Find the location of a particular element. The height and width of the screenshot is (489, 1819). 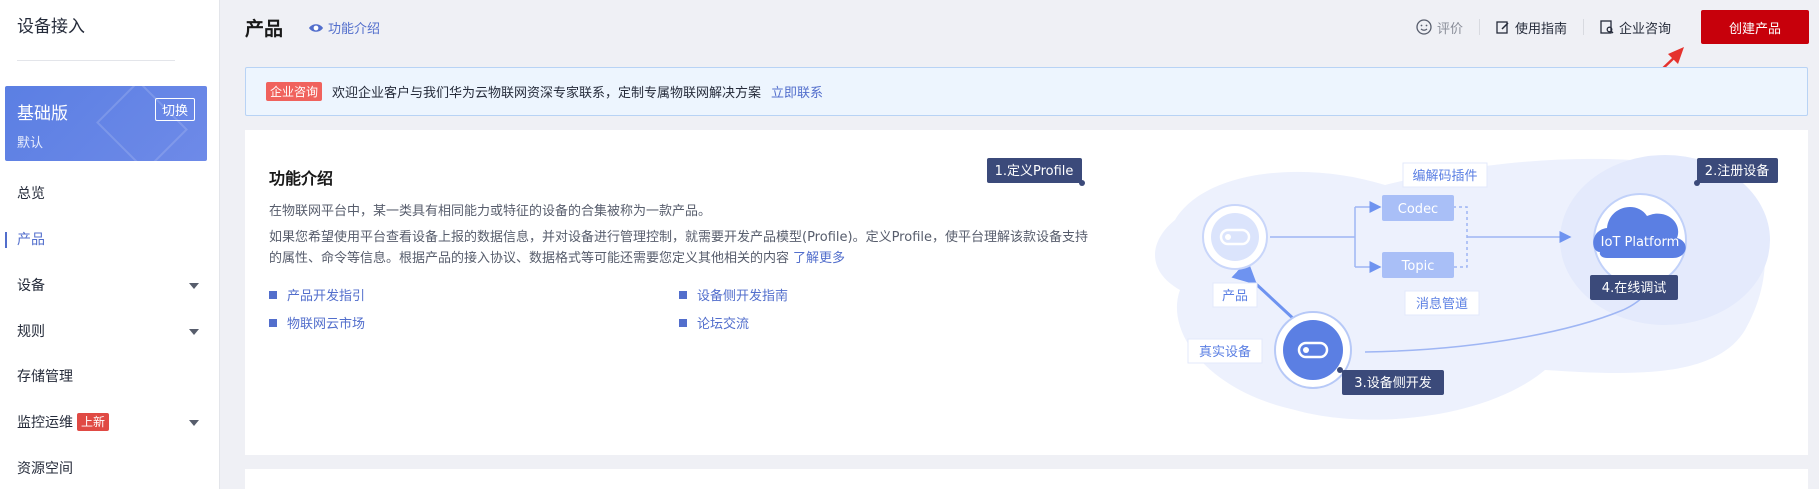

enterprise-consult-button: 企业咨询 is located at coordinates (1635, 27).